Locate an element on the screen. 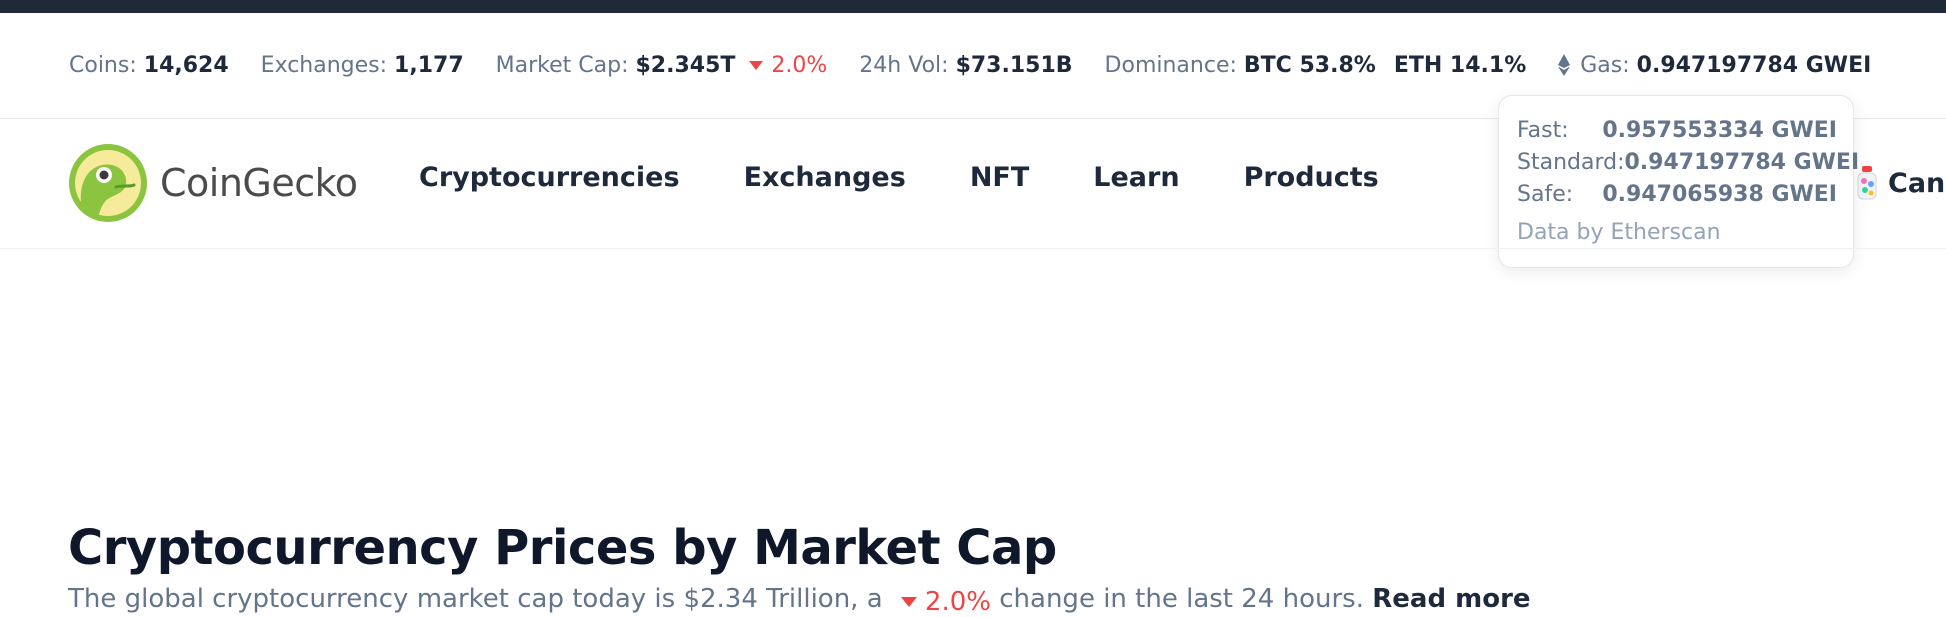 The height and width of the screenshot is (617, 1946). nav-nft: NFT is located at coordinates (999, 177).